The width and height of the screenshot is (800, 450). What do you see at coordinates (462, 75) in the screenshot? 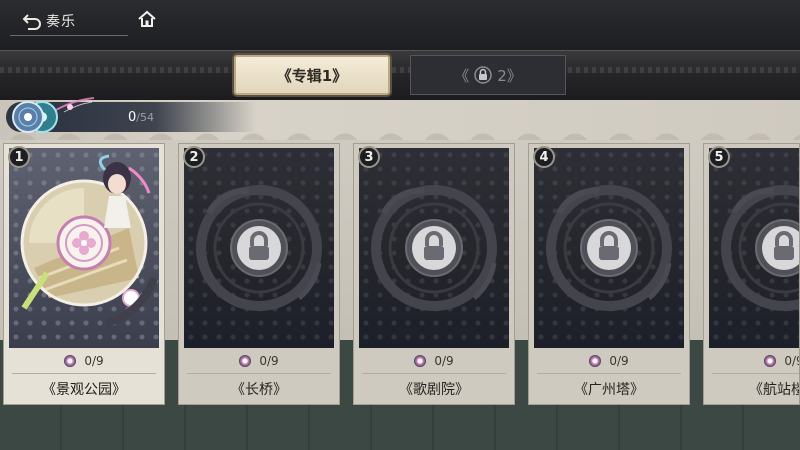
I see `tab-album-2-label-left: 《` at bounding box center [462, 75].